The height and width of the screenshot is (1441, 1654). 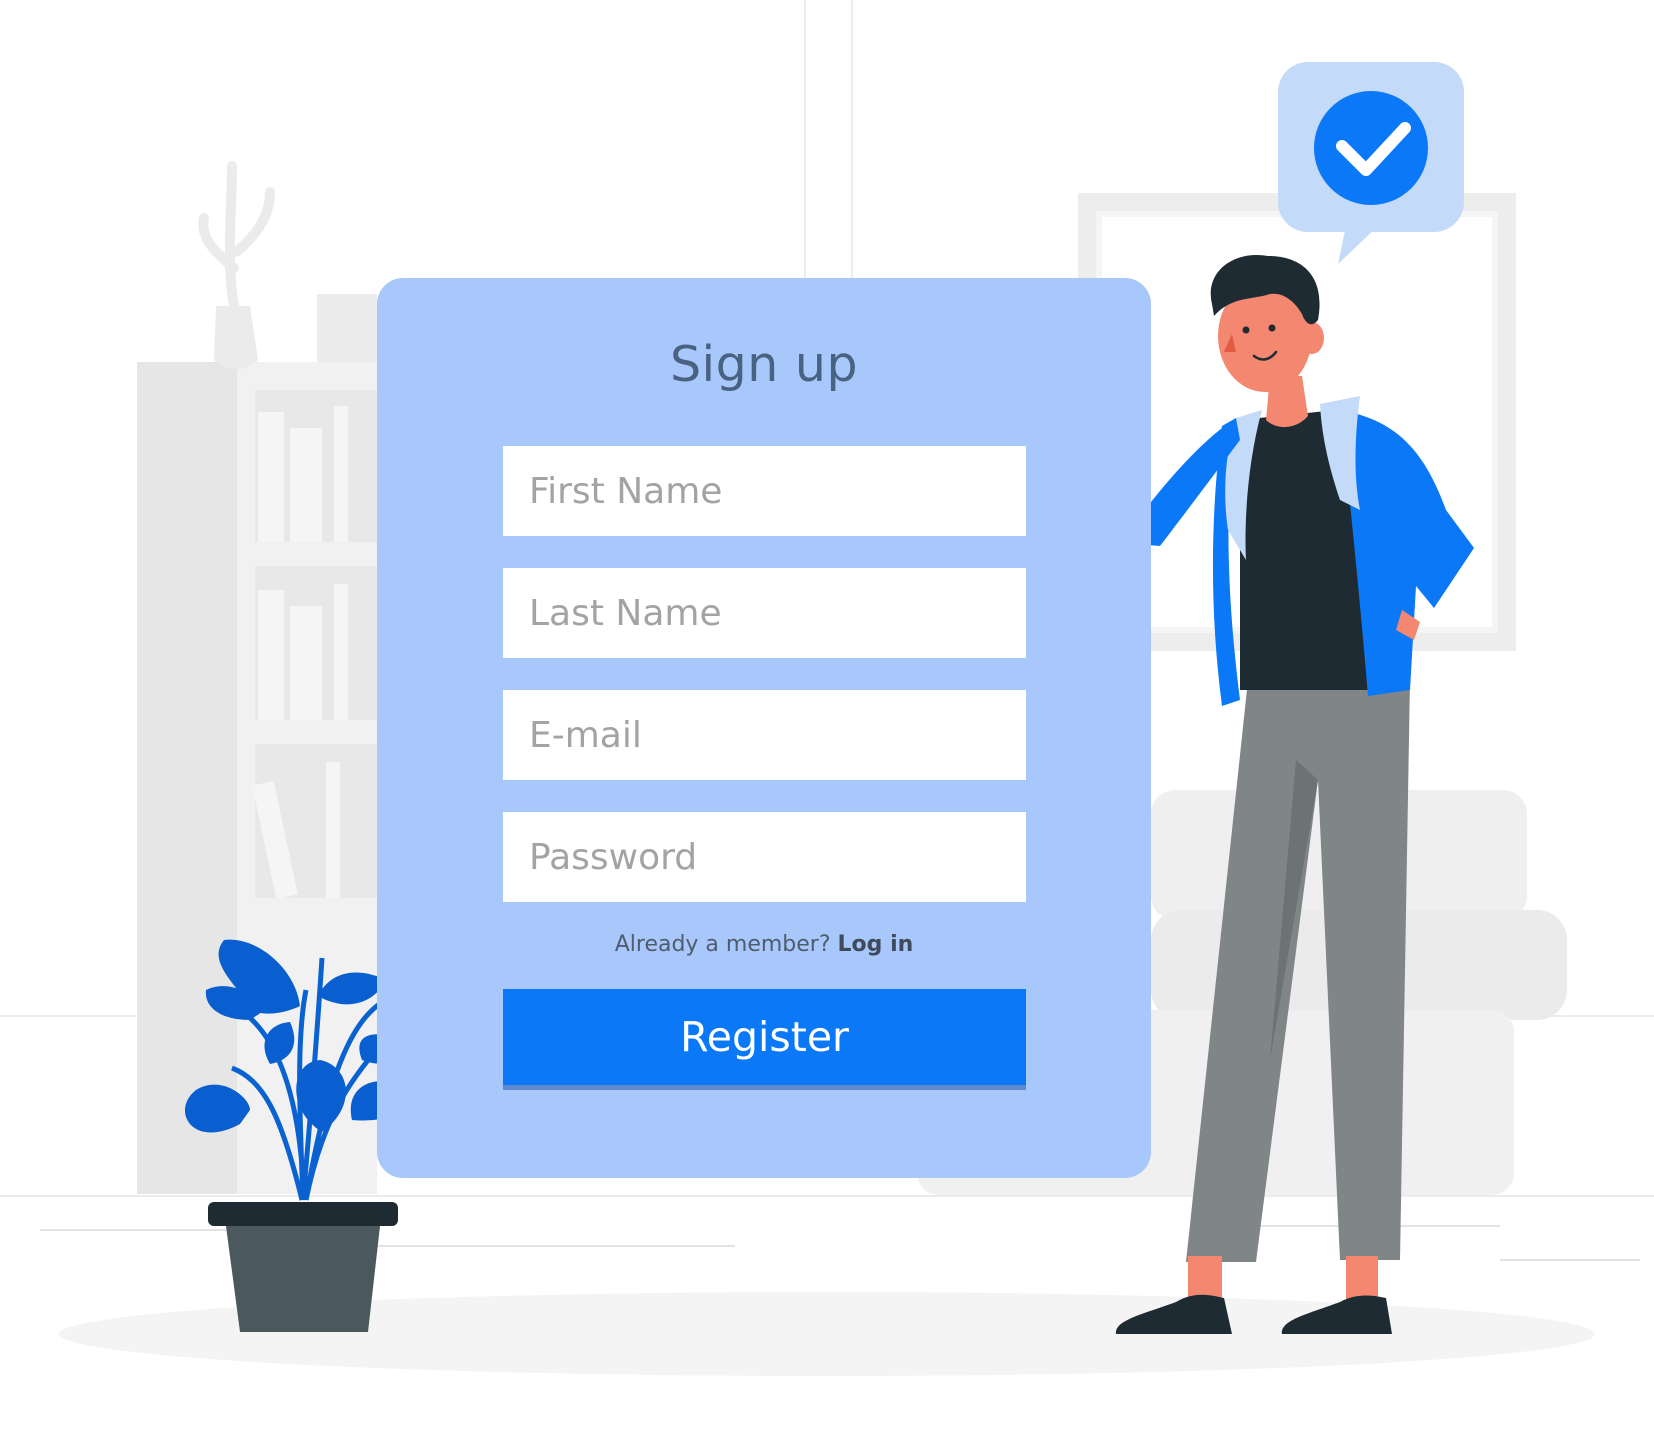 I want to click on signup-title: Sign up, so click(x=764, y=364).